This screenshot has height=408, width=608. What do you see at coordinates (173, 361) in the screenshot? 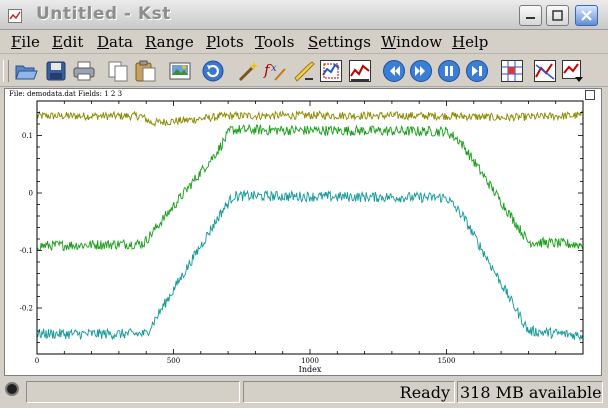
I see `x-tick-label: 500` at bounding box center [173, 361].